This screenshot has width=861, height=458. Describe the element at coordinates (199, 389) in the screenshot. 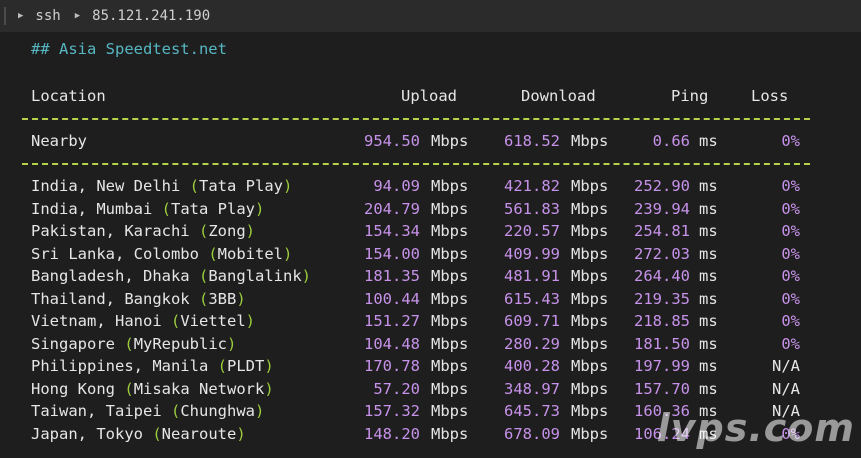

I see `row-isp: Misaka Network` at that location.